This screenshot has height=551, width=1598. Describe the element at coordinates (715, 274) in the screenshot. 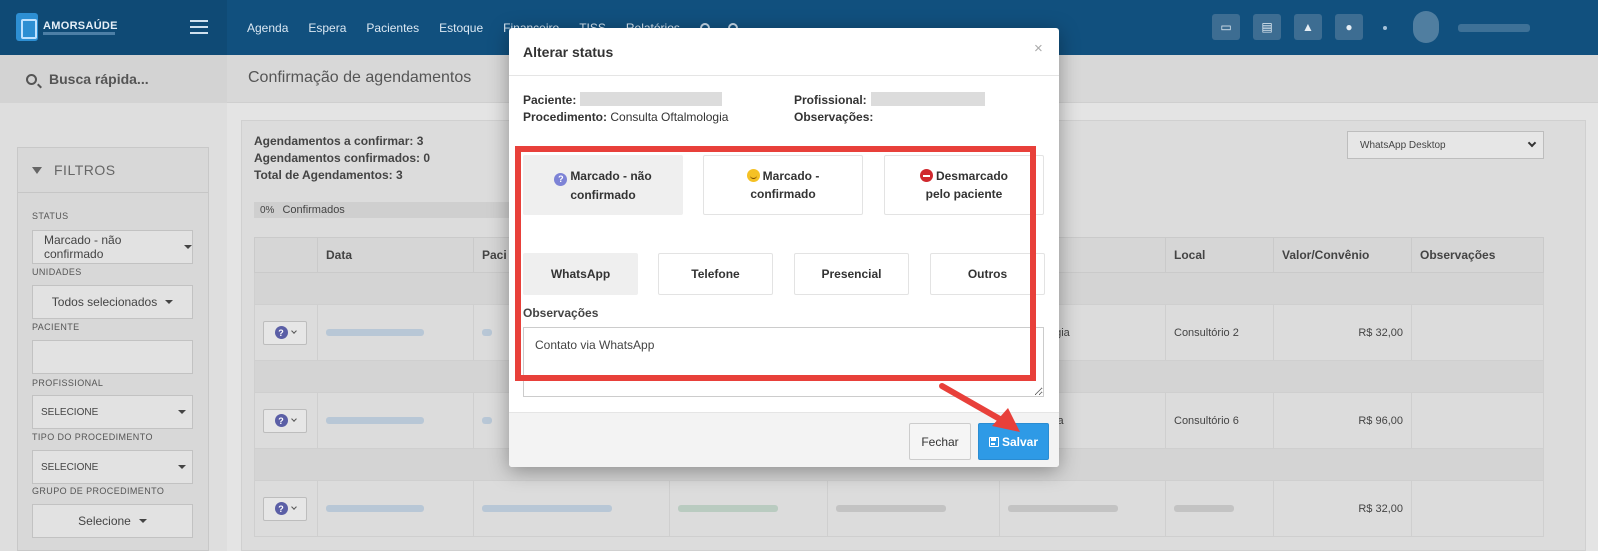

I see `channel-option-telefone: Telefone` at that location.